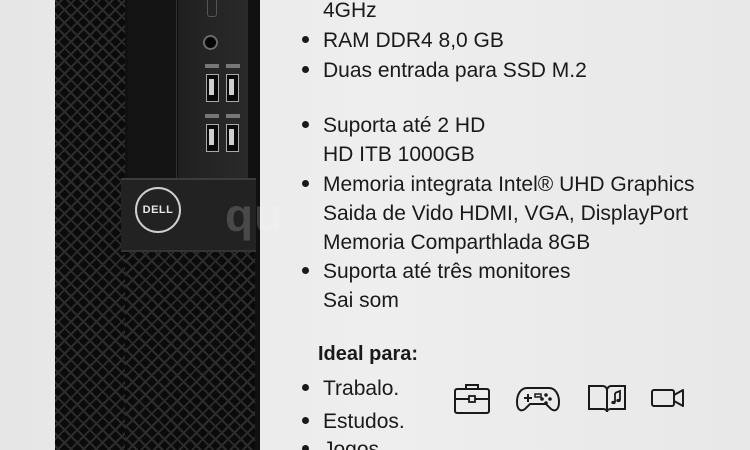 This screenshot has width=750, height=450. I want to click on video-camera-icon, so click(667, 398).